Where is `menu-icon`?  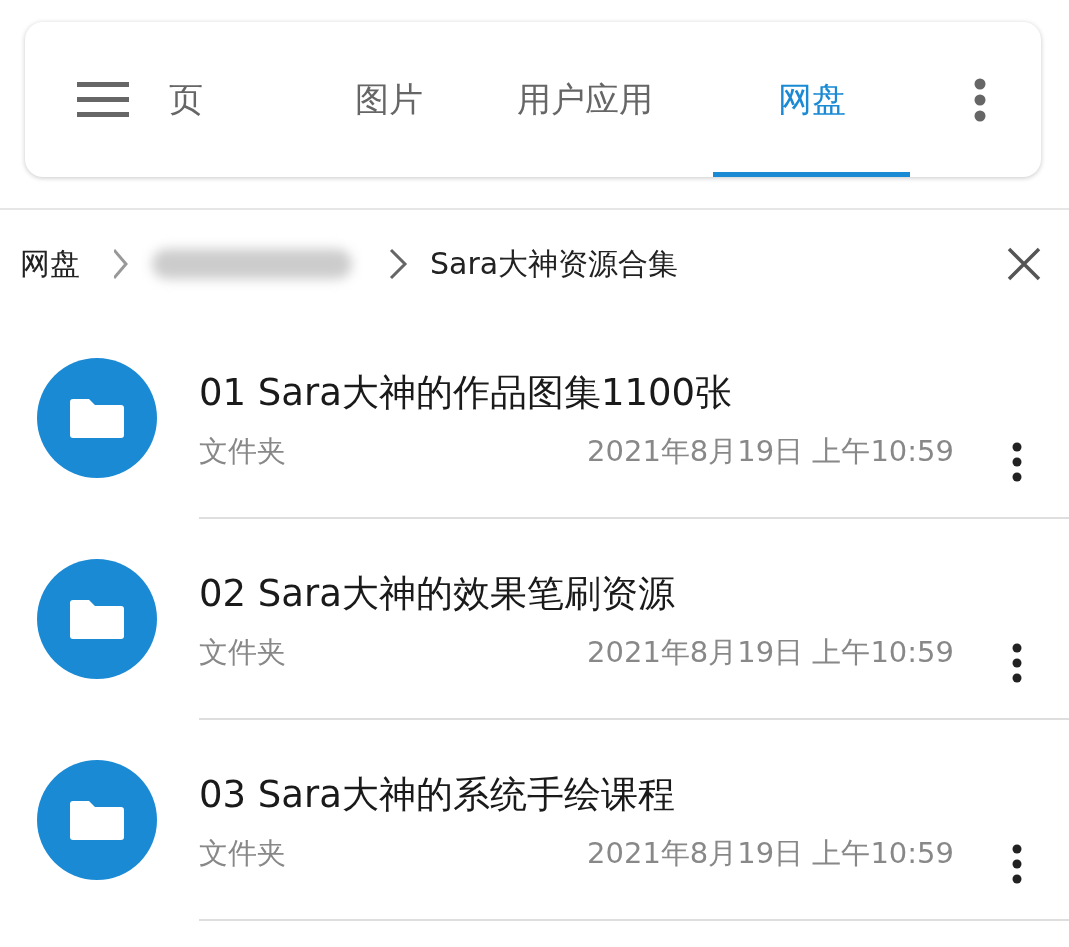 menu-icon is located at coordinates (103, 99).